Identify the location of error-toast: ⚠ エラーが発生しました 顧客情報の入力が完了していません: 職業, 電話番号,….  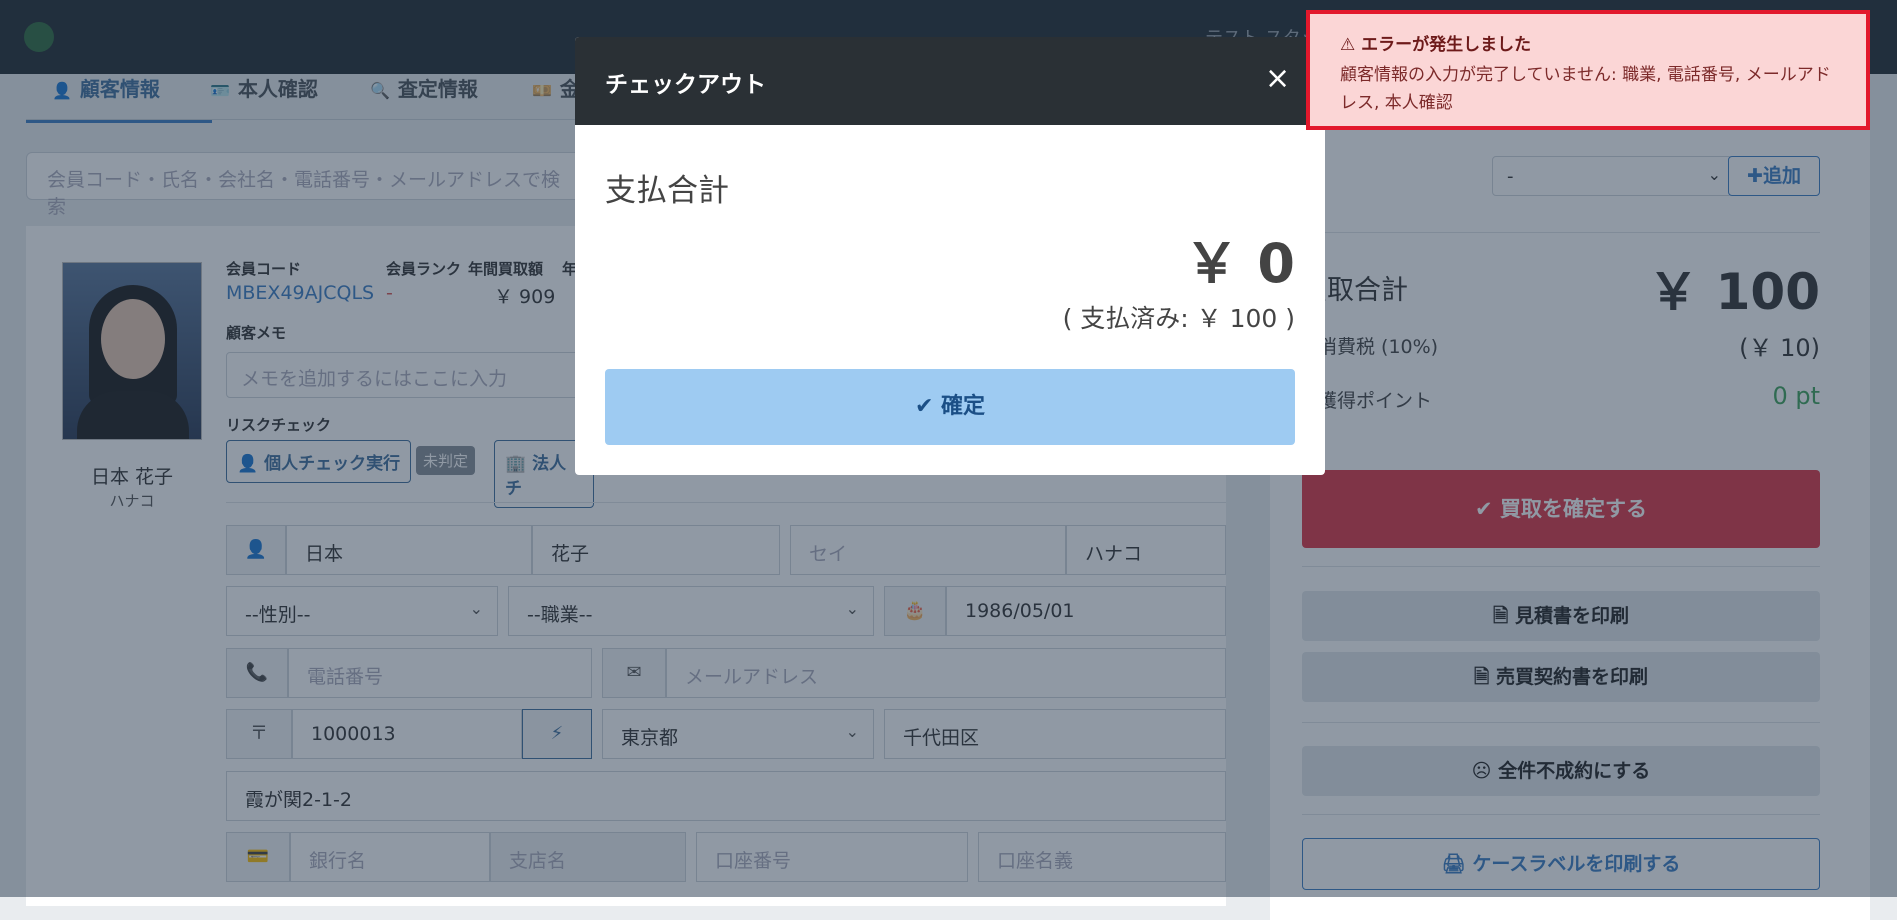
(1588, 70).